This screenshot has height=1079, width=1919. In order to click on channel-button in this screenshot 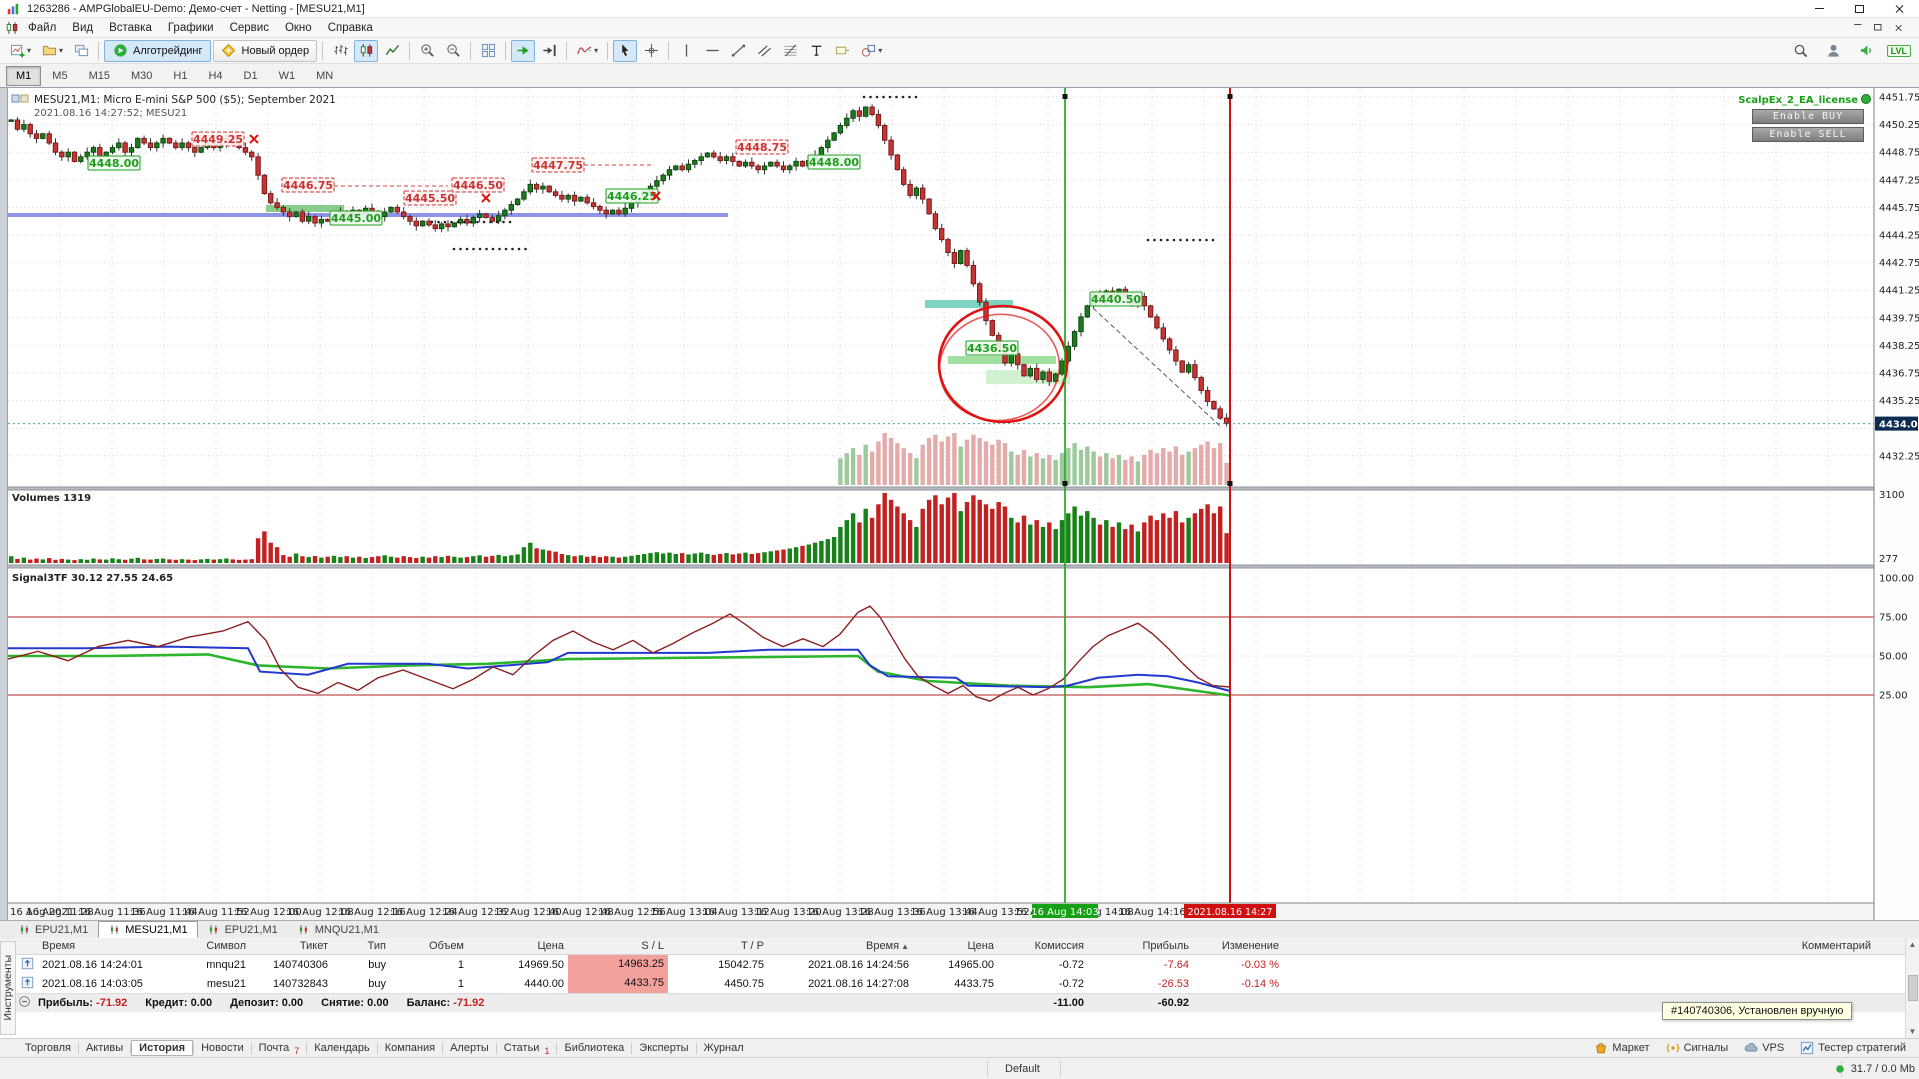, I will do `click(764, 51)`.